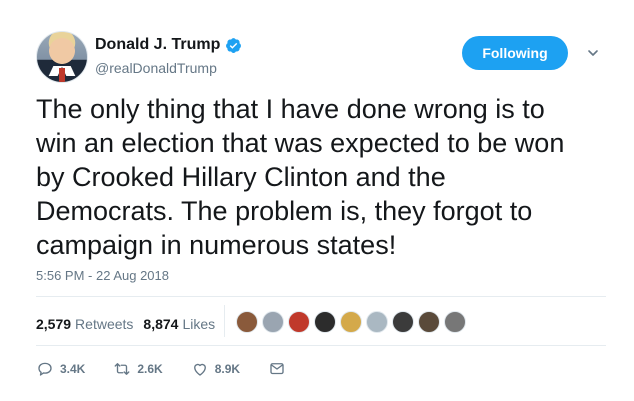 This screenshot has width=634, height=401. Describe the element at coordinates (227, 369) in the screenshot. I see `like-count: 8.9K` at that location.